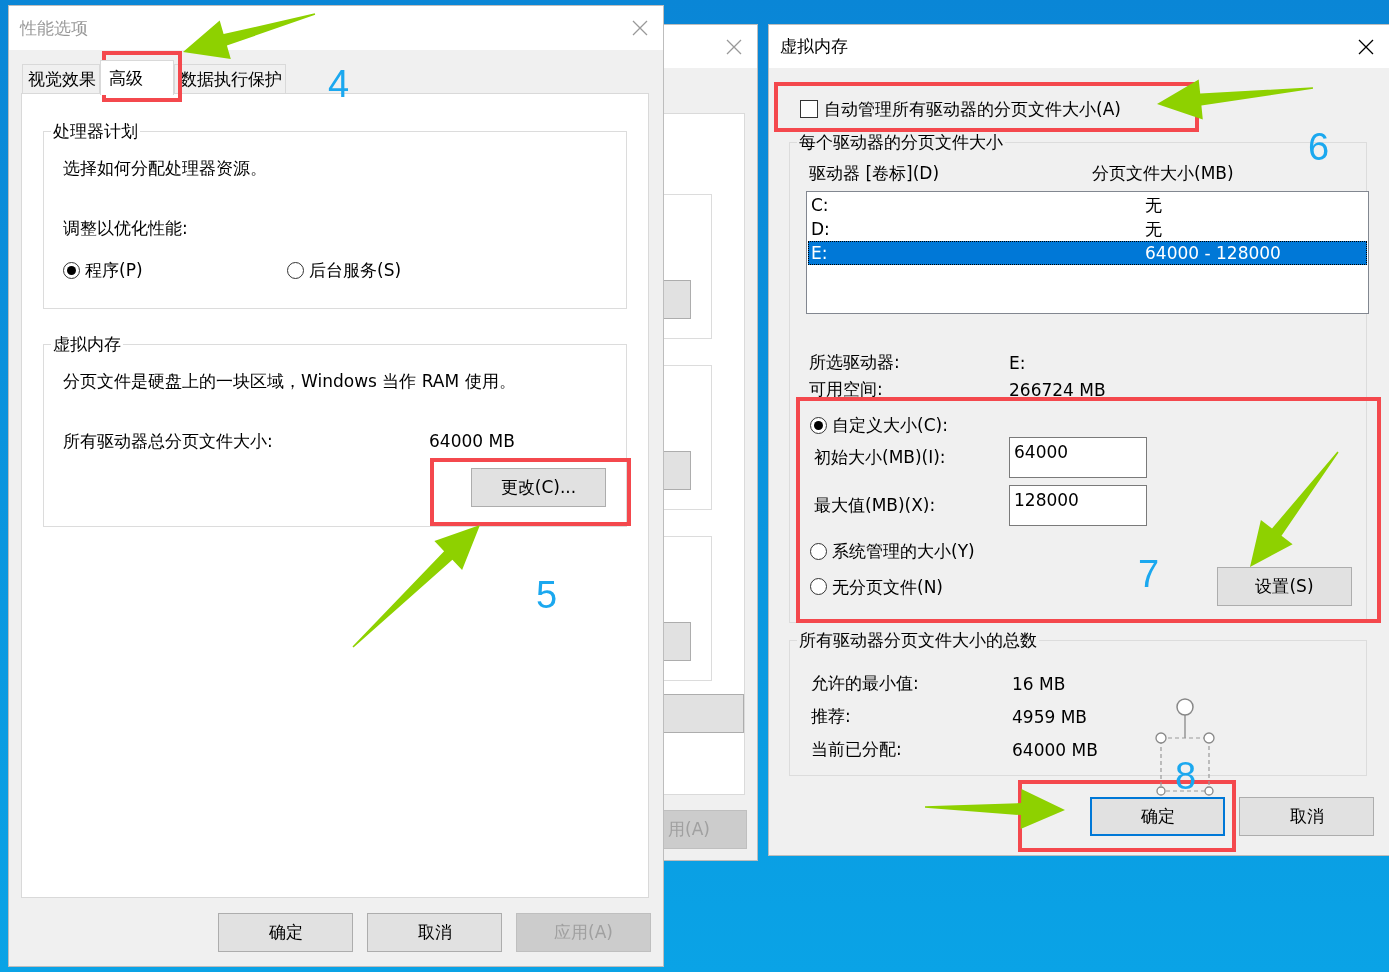 The image size is (1389, 972). I want to click on list-row: D: 无, so click(1087, 229).